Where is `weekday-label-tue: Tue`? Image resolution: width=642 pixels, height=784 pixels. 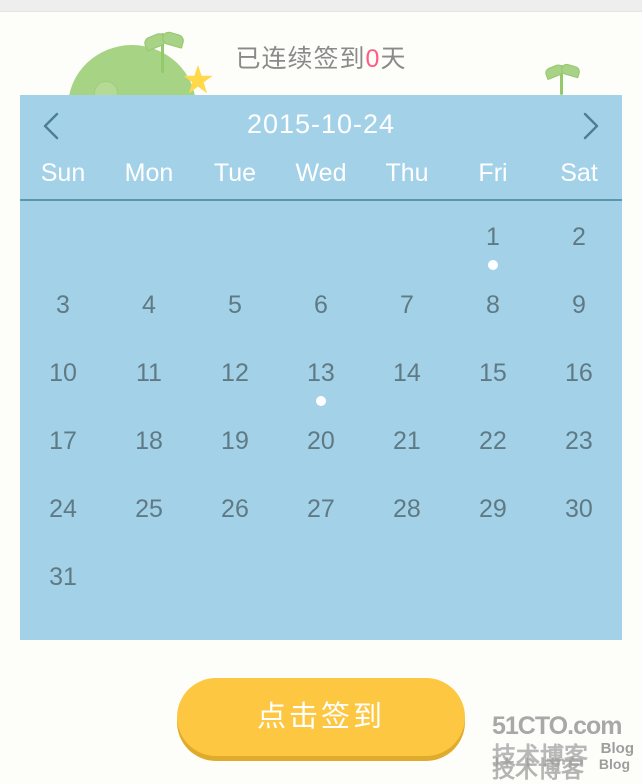
weekday-label-tue: Tue is located at coordinates (235, 173).